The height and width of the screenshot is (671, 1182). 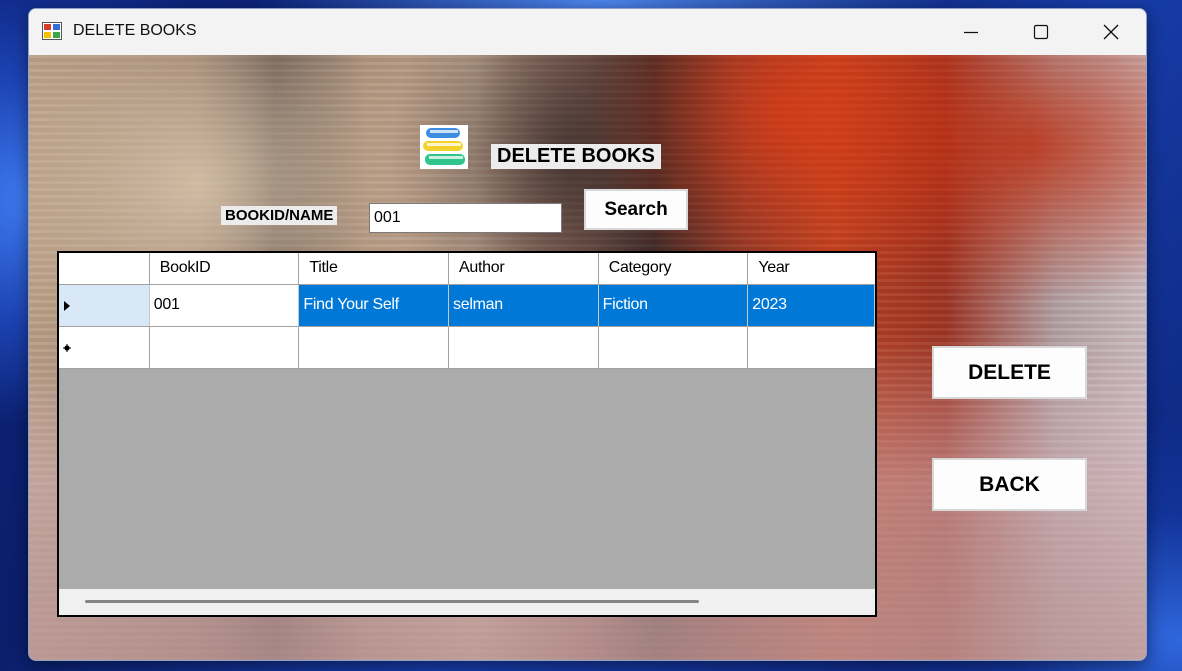 I want to click on column-header-author: Author, so click(x=524, y=269).